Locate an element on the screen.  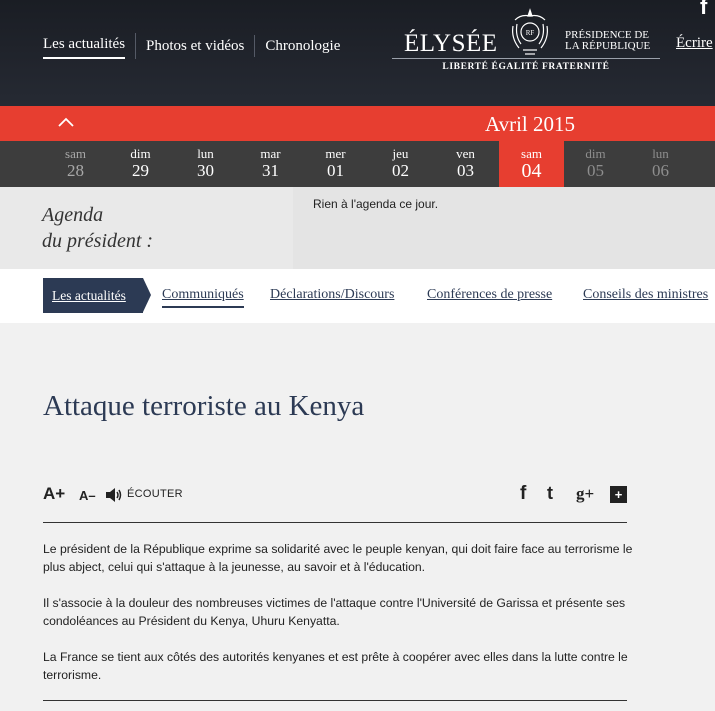
day-number: 28 is located at coordinates (75, 170).